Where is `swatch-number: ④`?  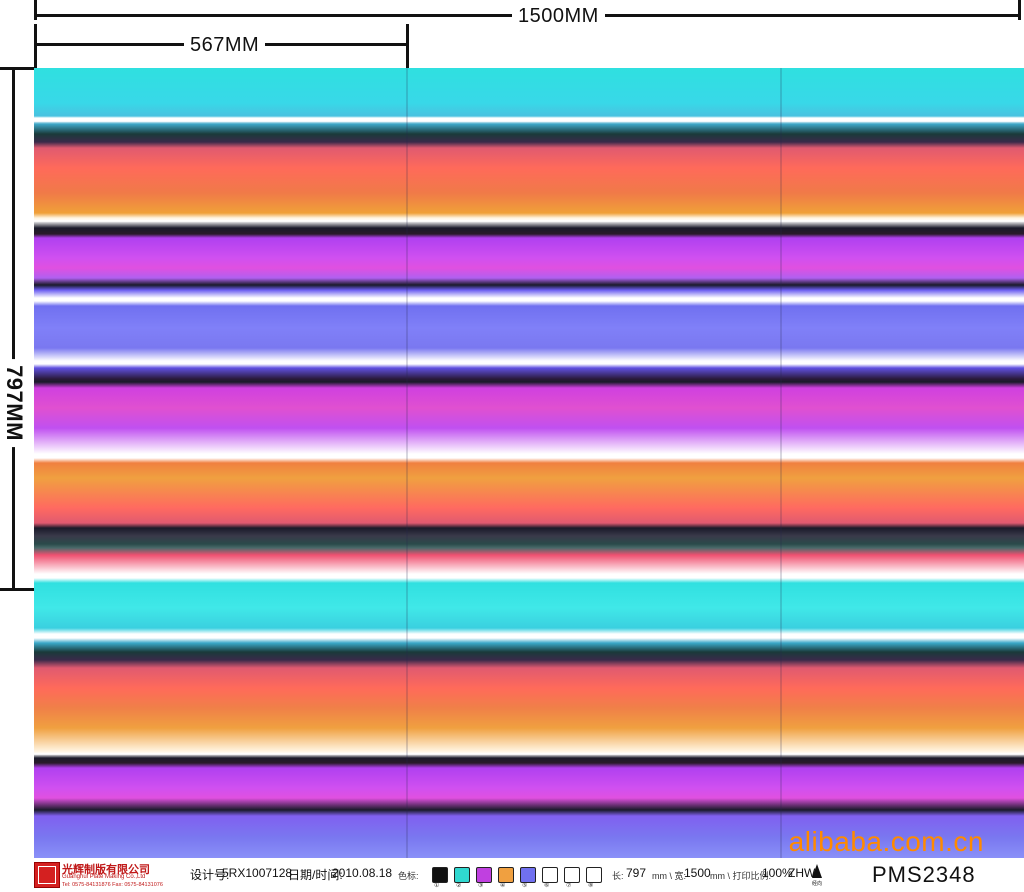
swatch-number: ④ is located at coordinates (503, 886).